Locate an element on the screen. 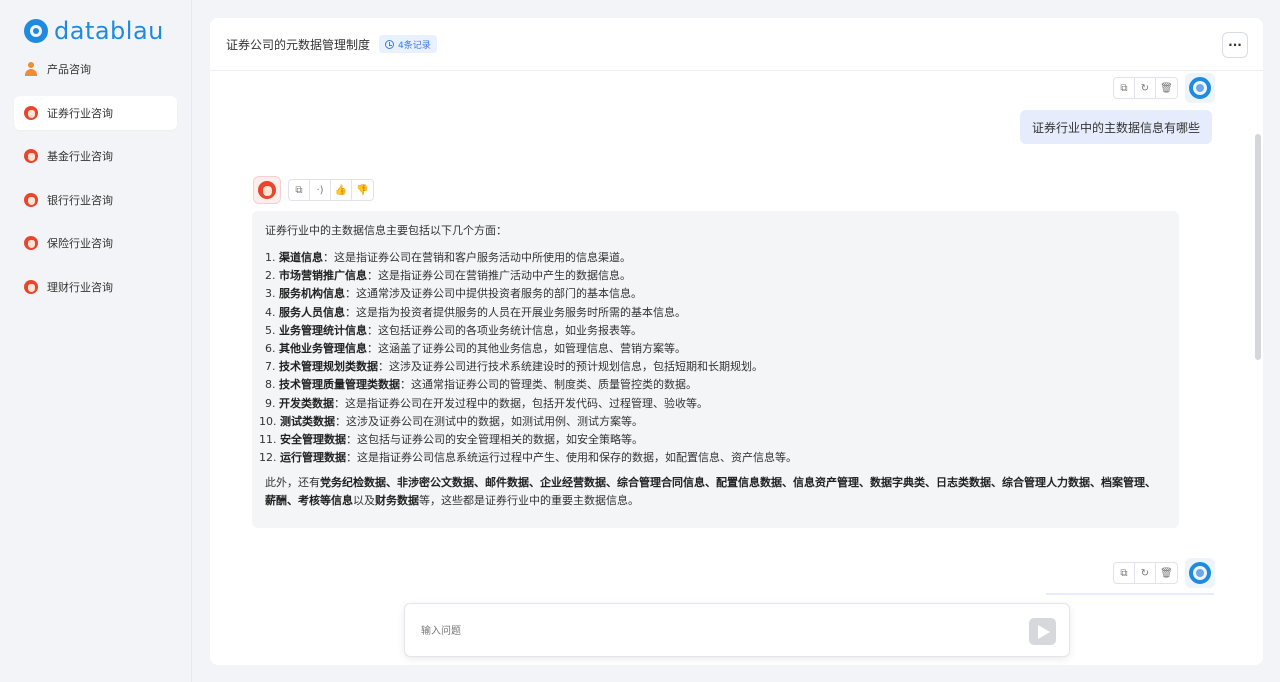  question-input-box is located at coordinates (737, 630).